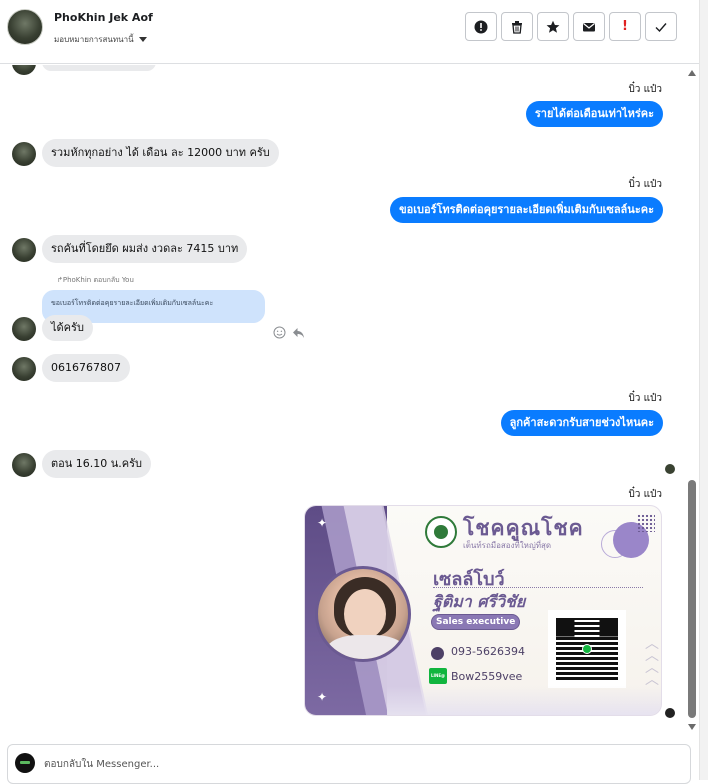 The height and width of the screenshot is (784, 708). What do you see at coordinates (692, 727) in the screenshot?
I see `scroll-down-arrow` at bounding box center [692, 727].